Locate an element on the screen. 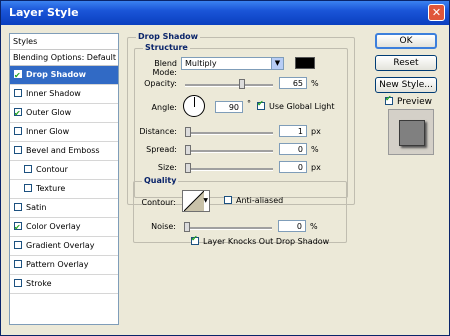 Image resolution: width=450 pixels, height=336 pixels. title-bar: Layer Style ✕ is located at coordinates (225, 13).